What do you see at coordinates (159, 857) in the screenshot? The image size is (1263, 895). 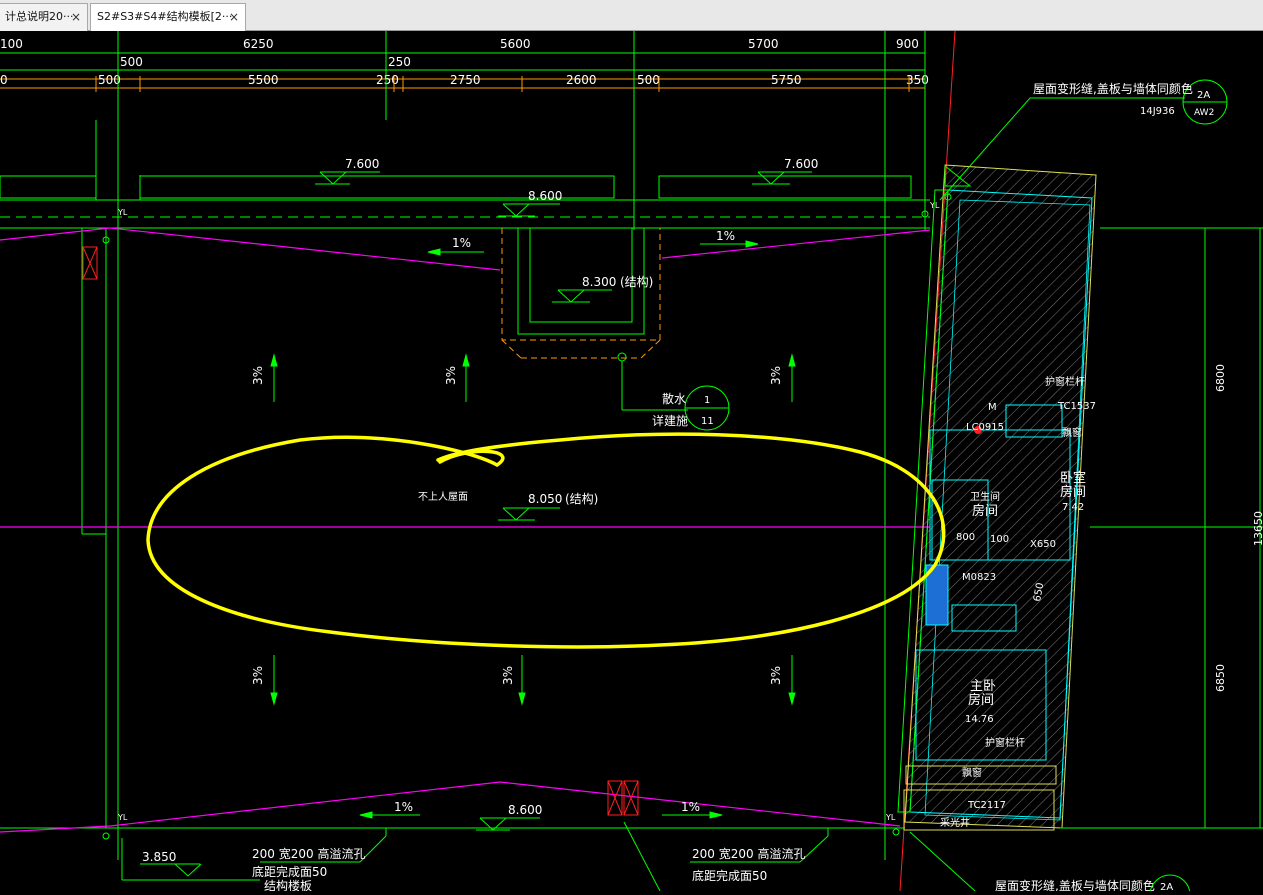 I see `elevation-label: 3.850` at bounding box center [159, 857].